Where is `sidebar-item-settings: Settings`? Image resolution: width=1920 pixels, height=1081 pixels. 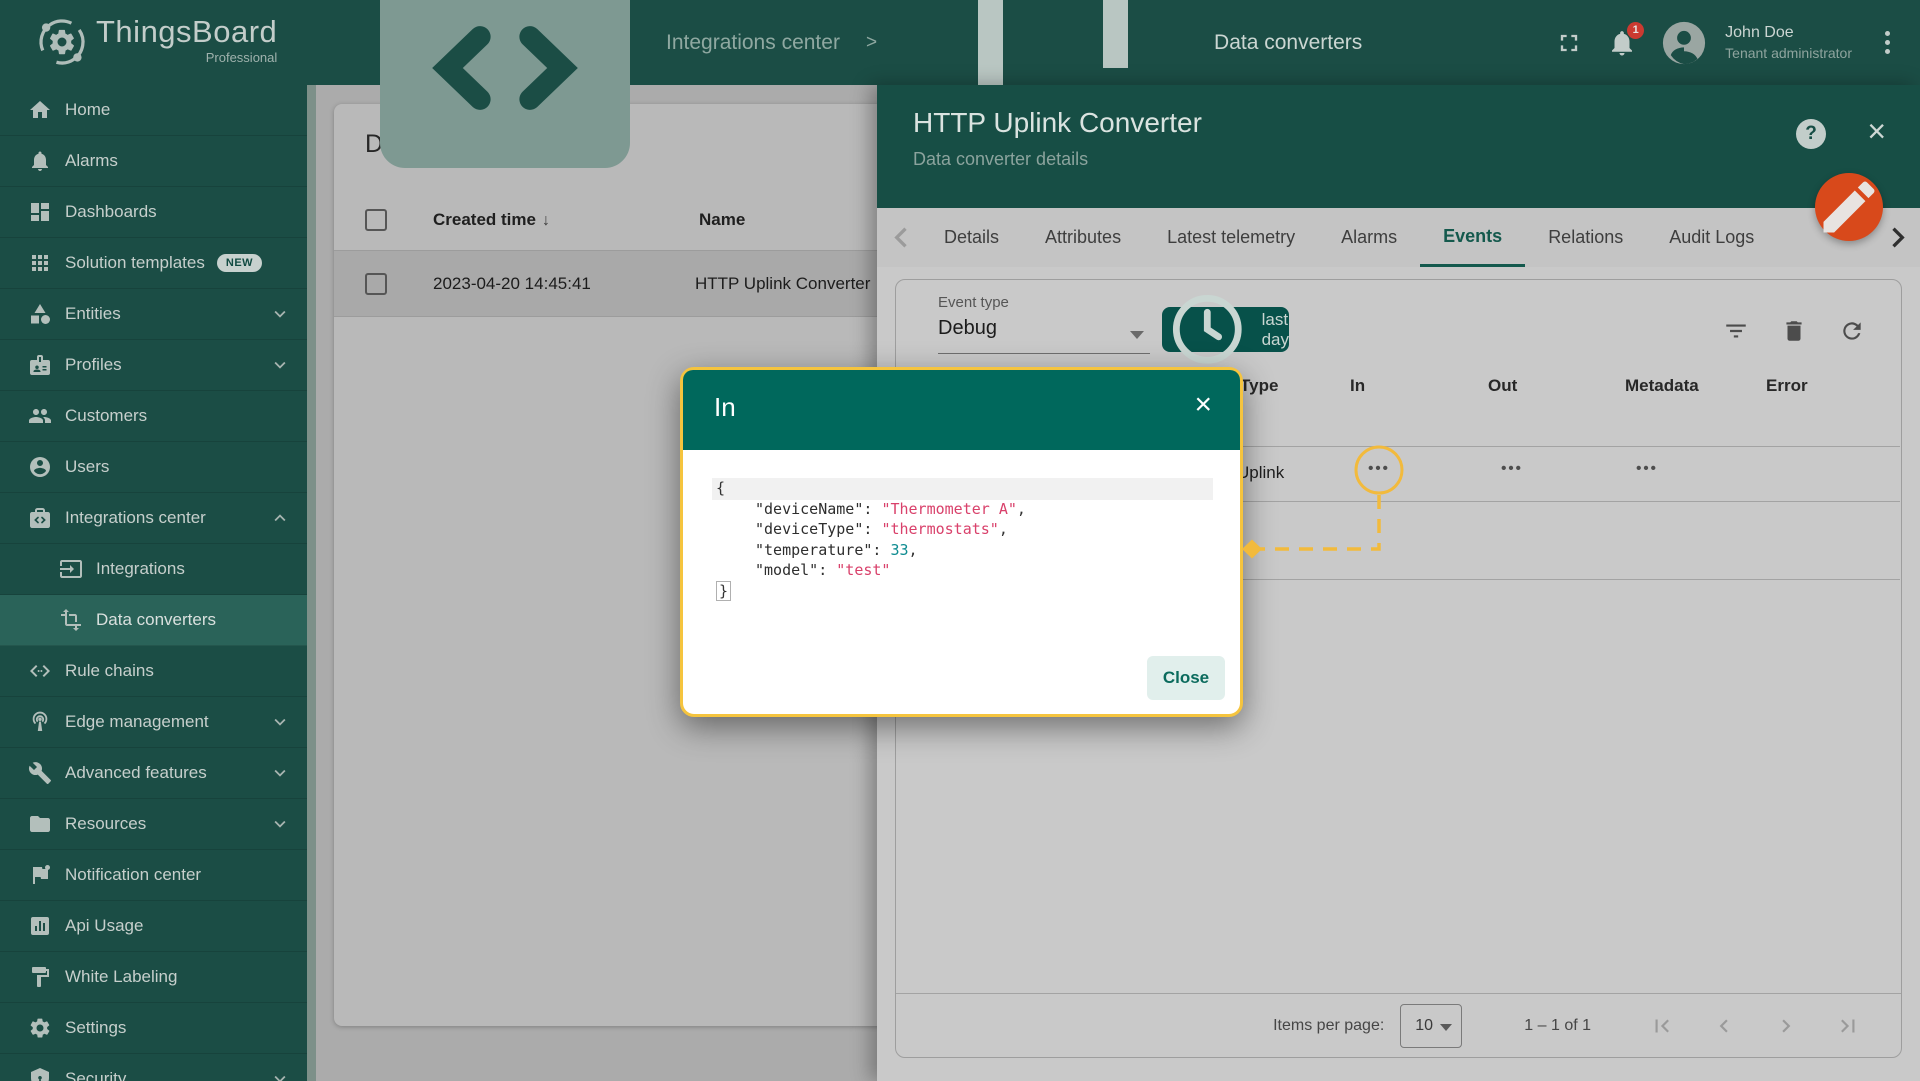
sidebar-item-settings: Settings is located at coordinates (153, 1028).